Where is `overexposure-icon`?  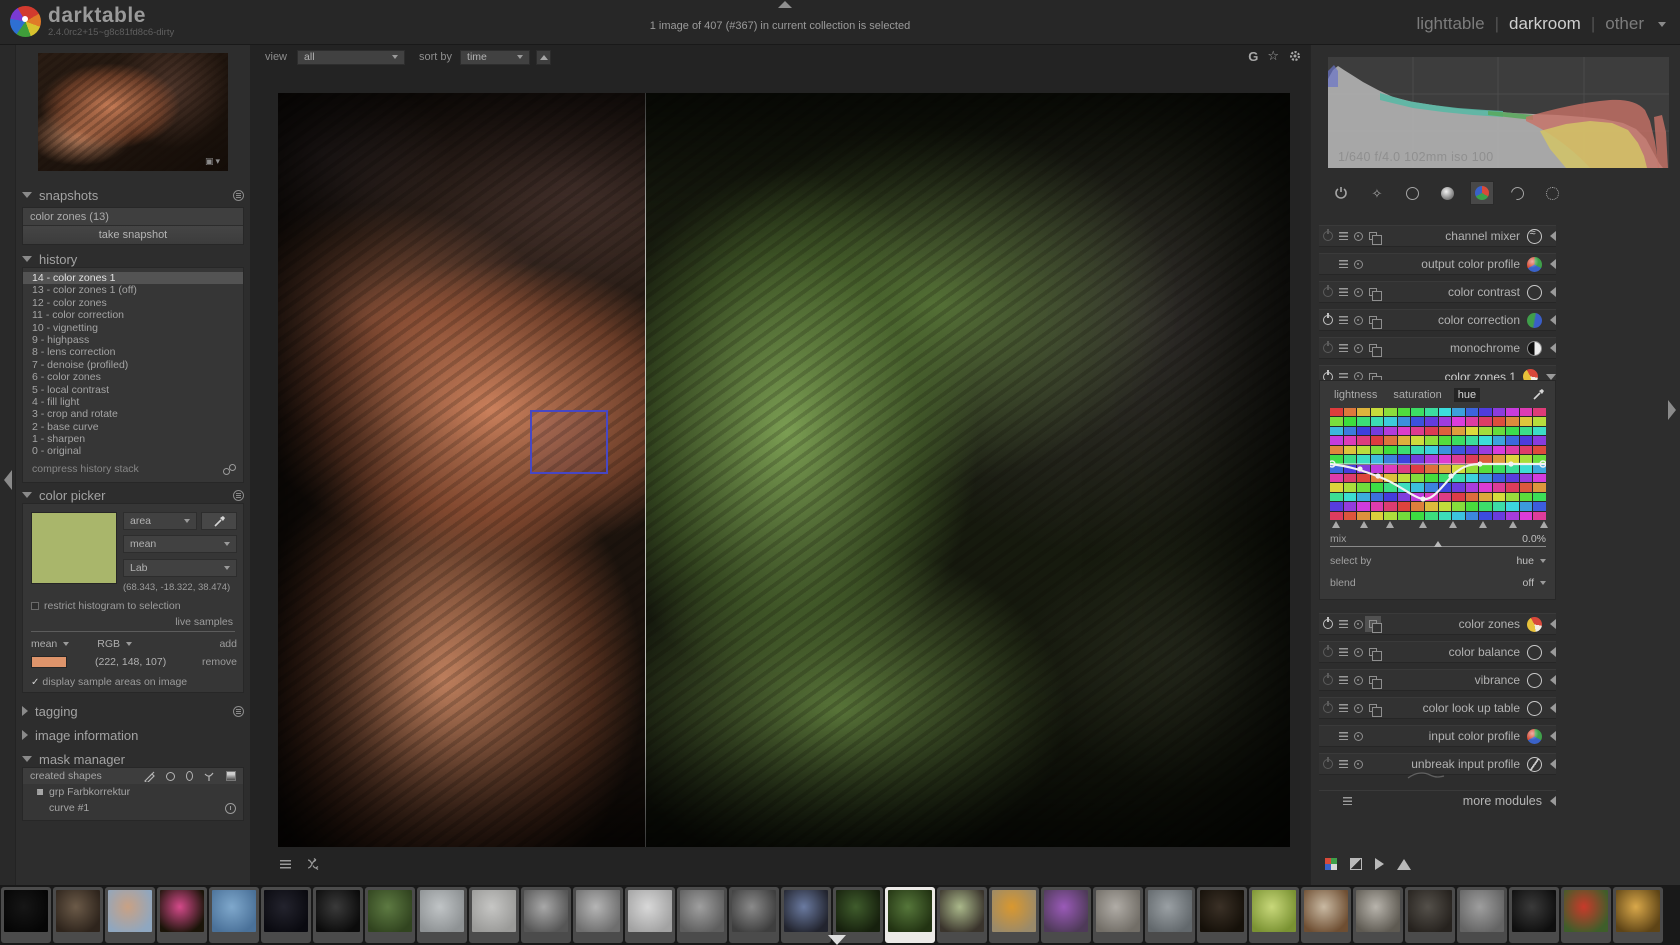
overexposure-icon is located at coordinates (1356, 864).